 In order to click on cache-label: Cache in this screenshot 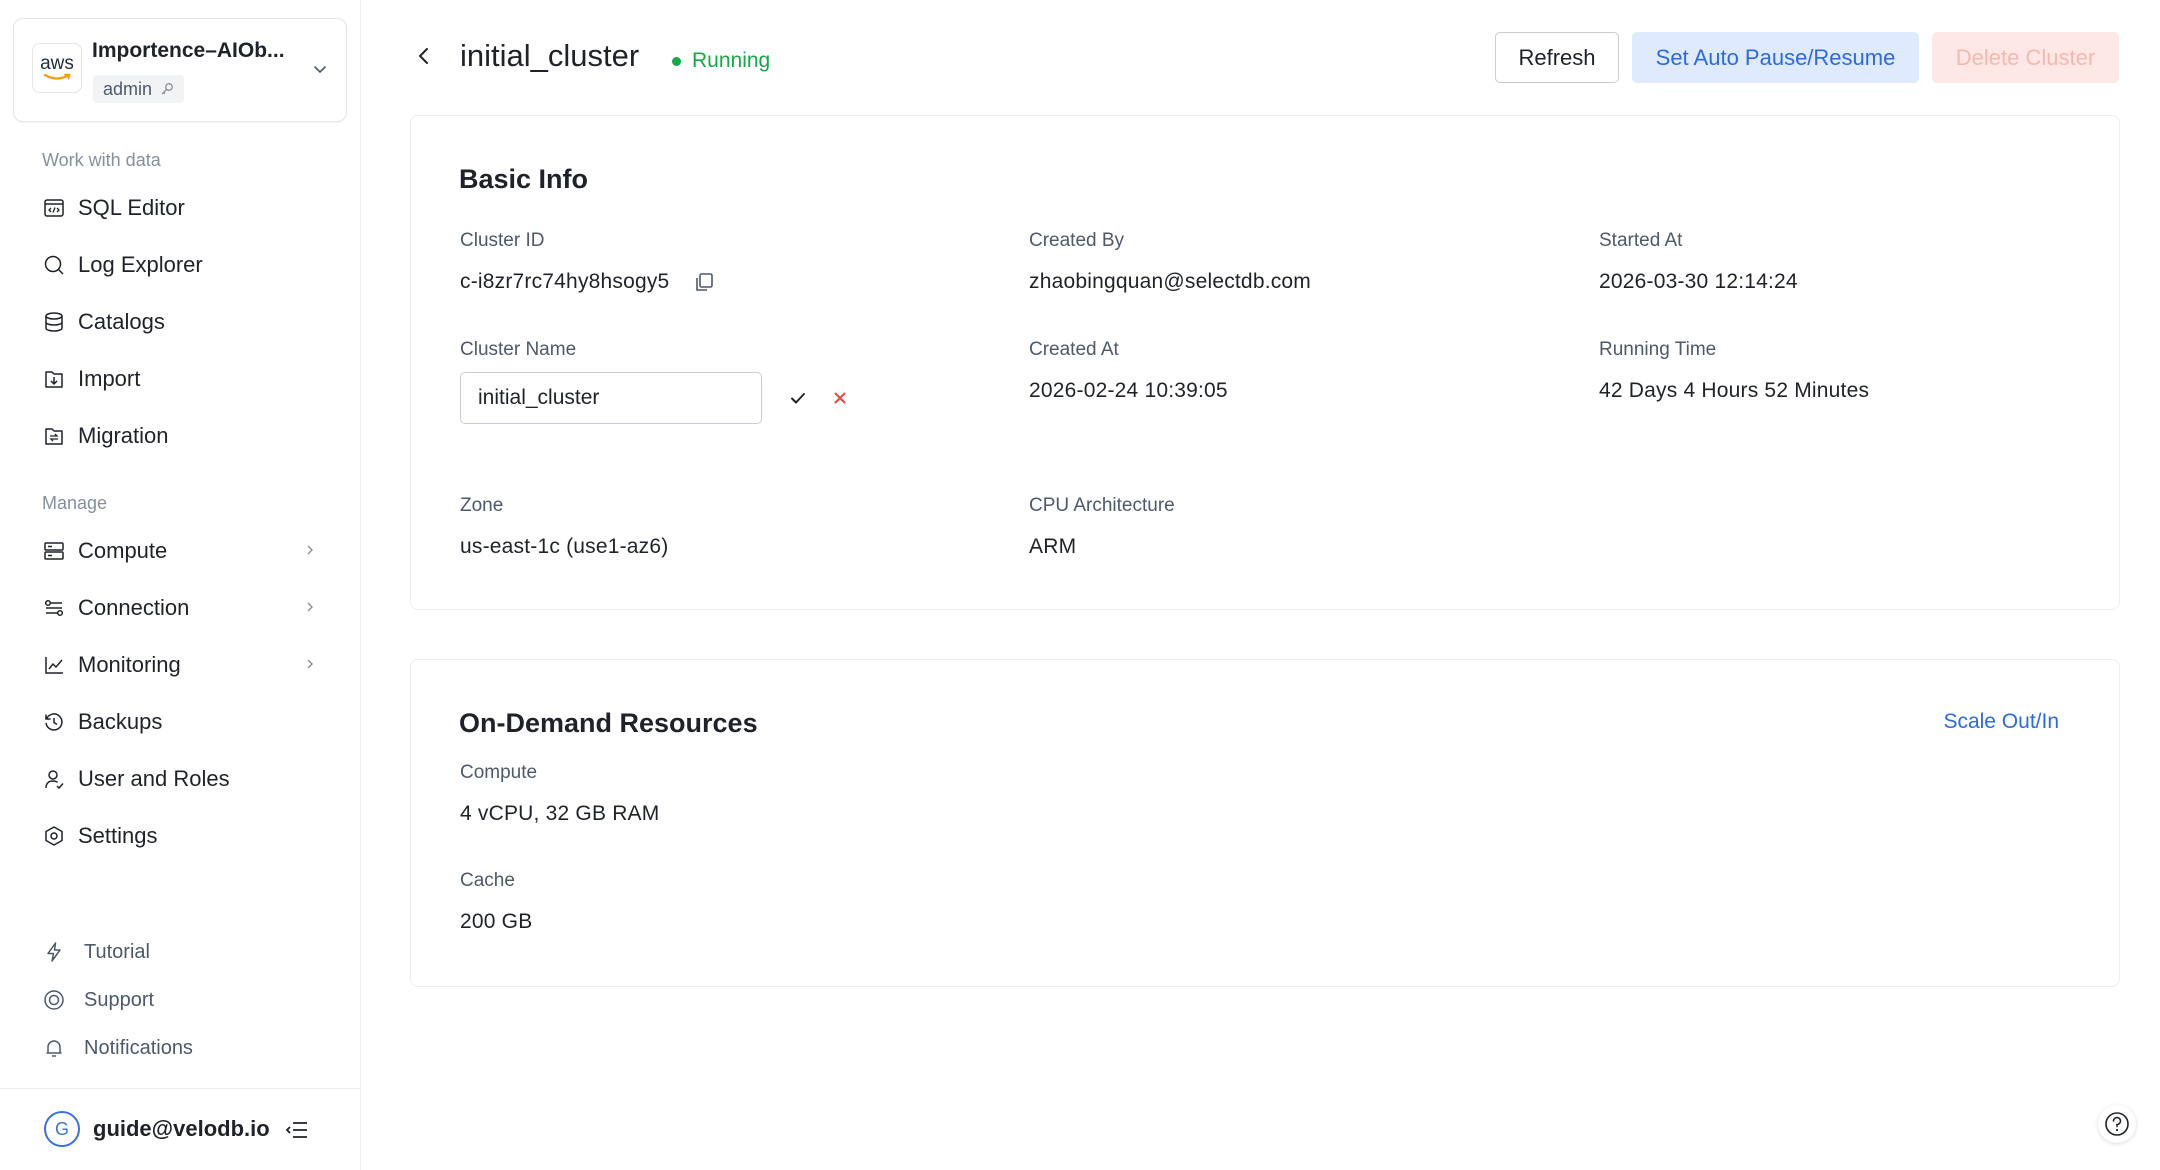, I will do `click(487, 880)`.